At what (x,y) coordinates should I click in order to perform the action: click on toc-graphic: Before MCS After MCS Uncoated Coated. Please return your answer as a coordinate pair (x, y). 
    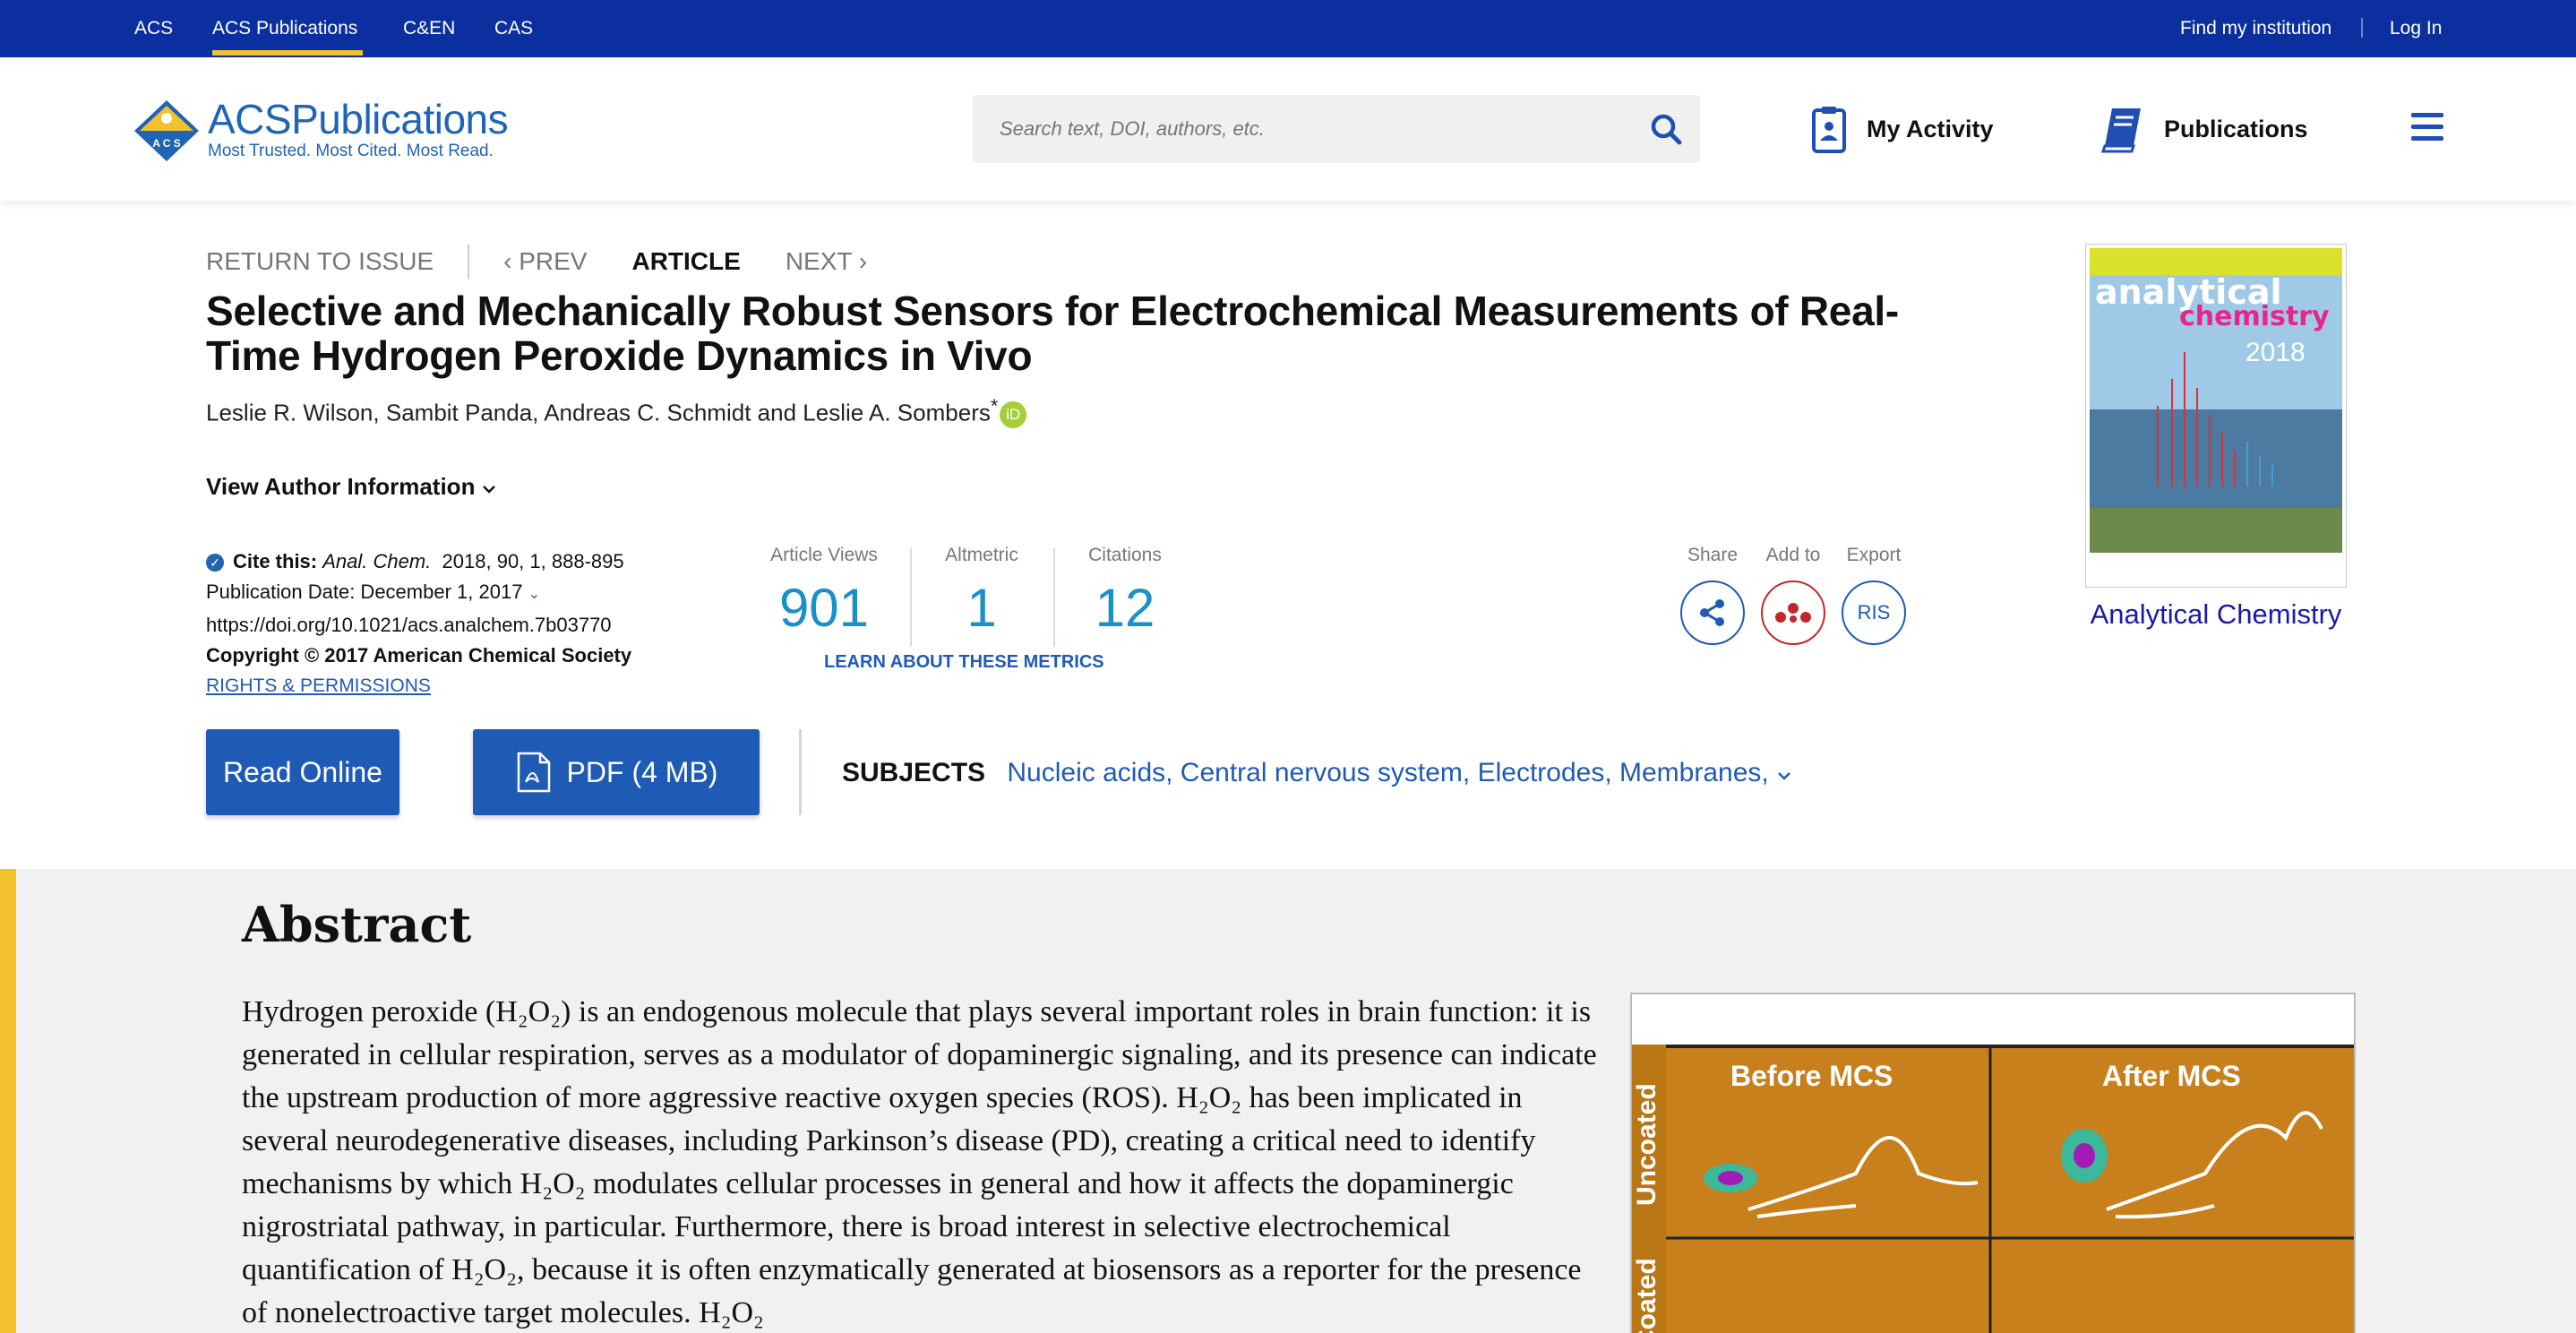
    Looking at the image, I should click on (1993, 1163).